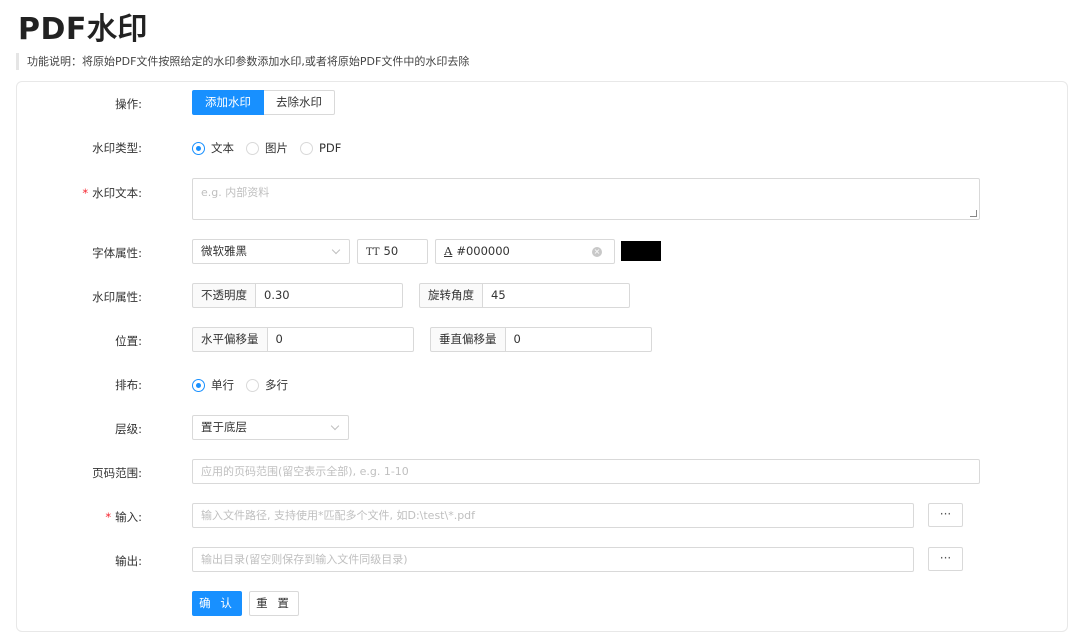  What do you see at coordinates (222, 148) in the screenshot?
I see `radio-text-label: 文本` at bounding box center [222, 148].